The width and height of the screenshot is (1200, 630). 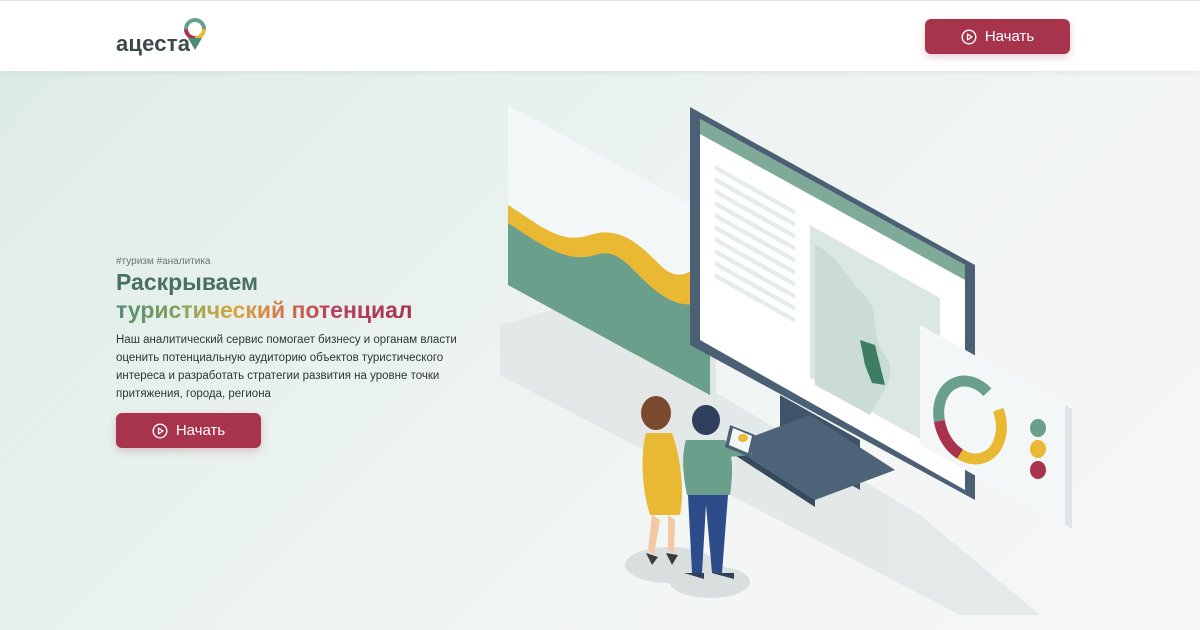 I want to click on hero-start-label: Начать, so click(x=200, y=430).